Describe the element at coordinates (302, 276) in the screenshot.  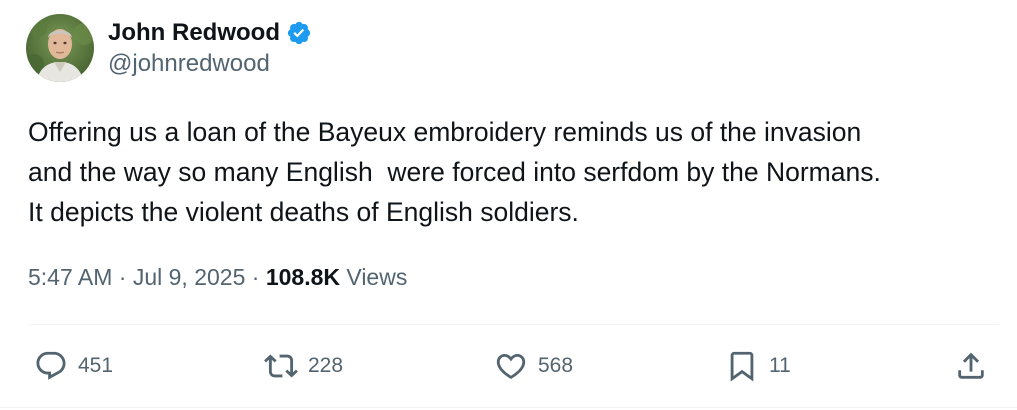
I see `views-count: 108.8K` at that location.